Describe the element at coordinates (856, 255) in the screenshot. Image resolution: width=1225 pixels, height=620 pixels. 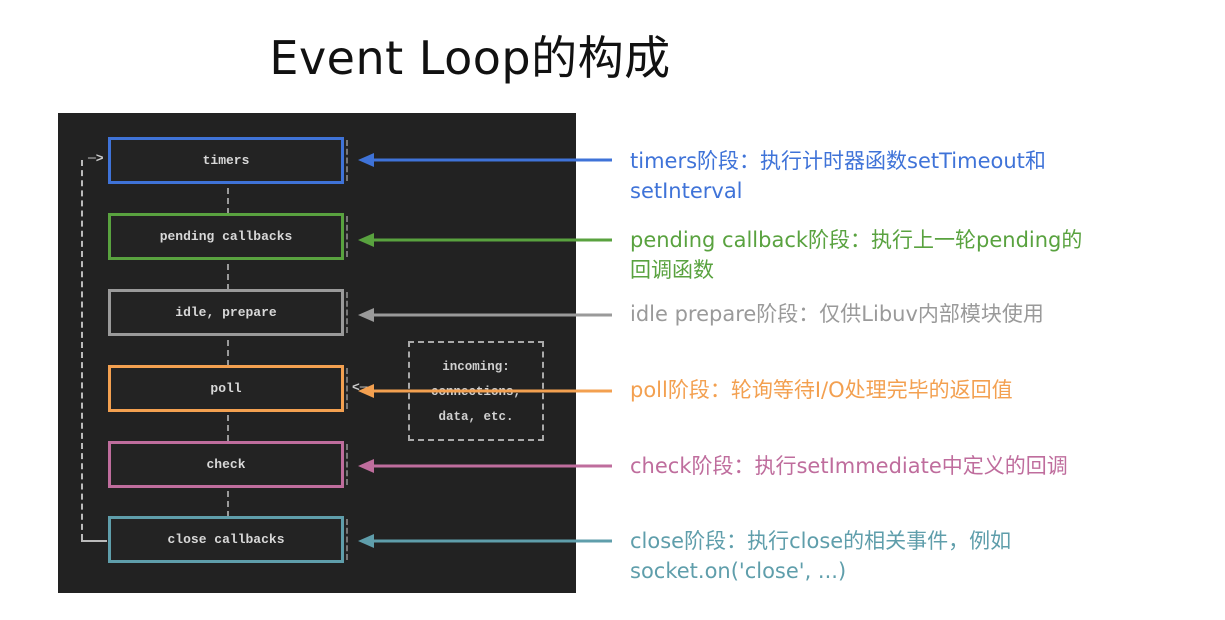
I see `description-pending-callback: pending callback阶段：执行上一轮pending的 回调函数` at that location.